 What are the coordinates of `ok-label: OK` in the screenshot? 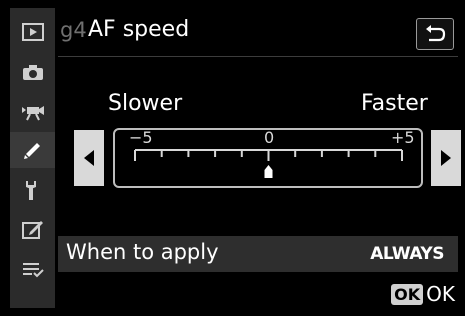 It's located at (440, 294).